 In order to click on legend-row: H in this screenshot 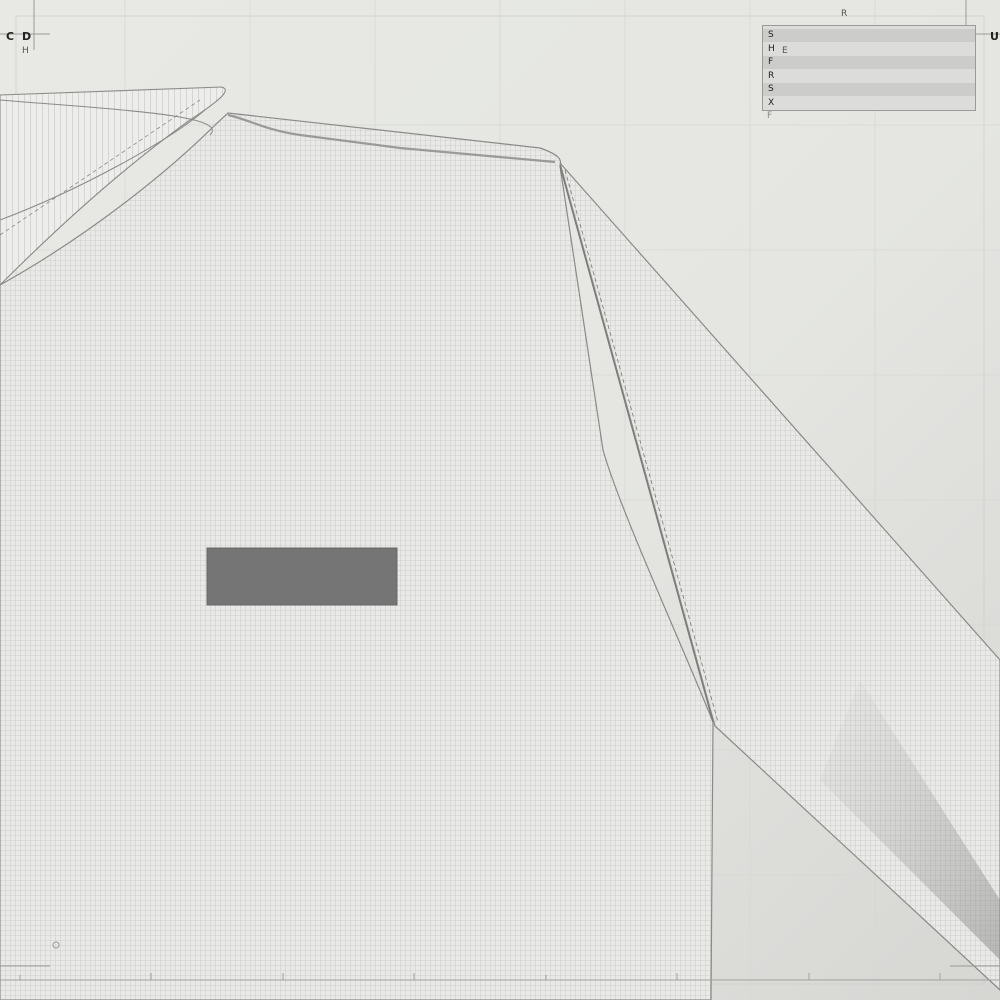, I will do `click(771, 49)`.